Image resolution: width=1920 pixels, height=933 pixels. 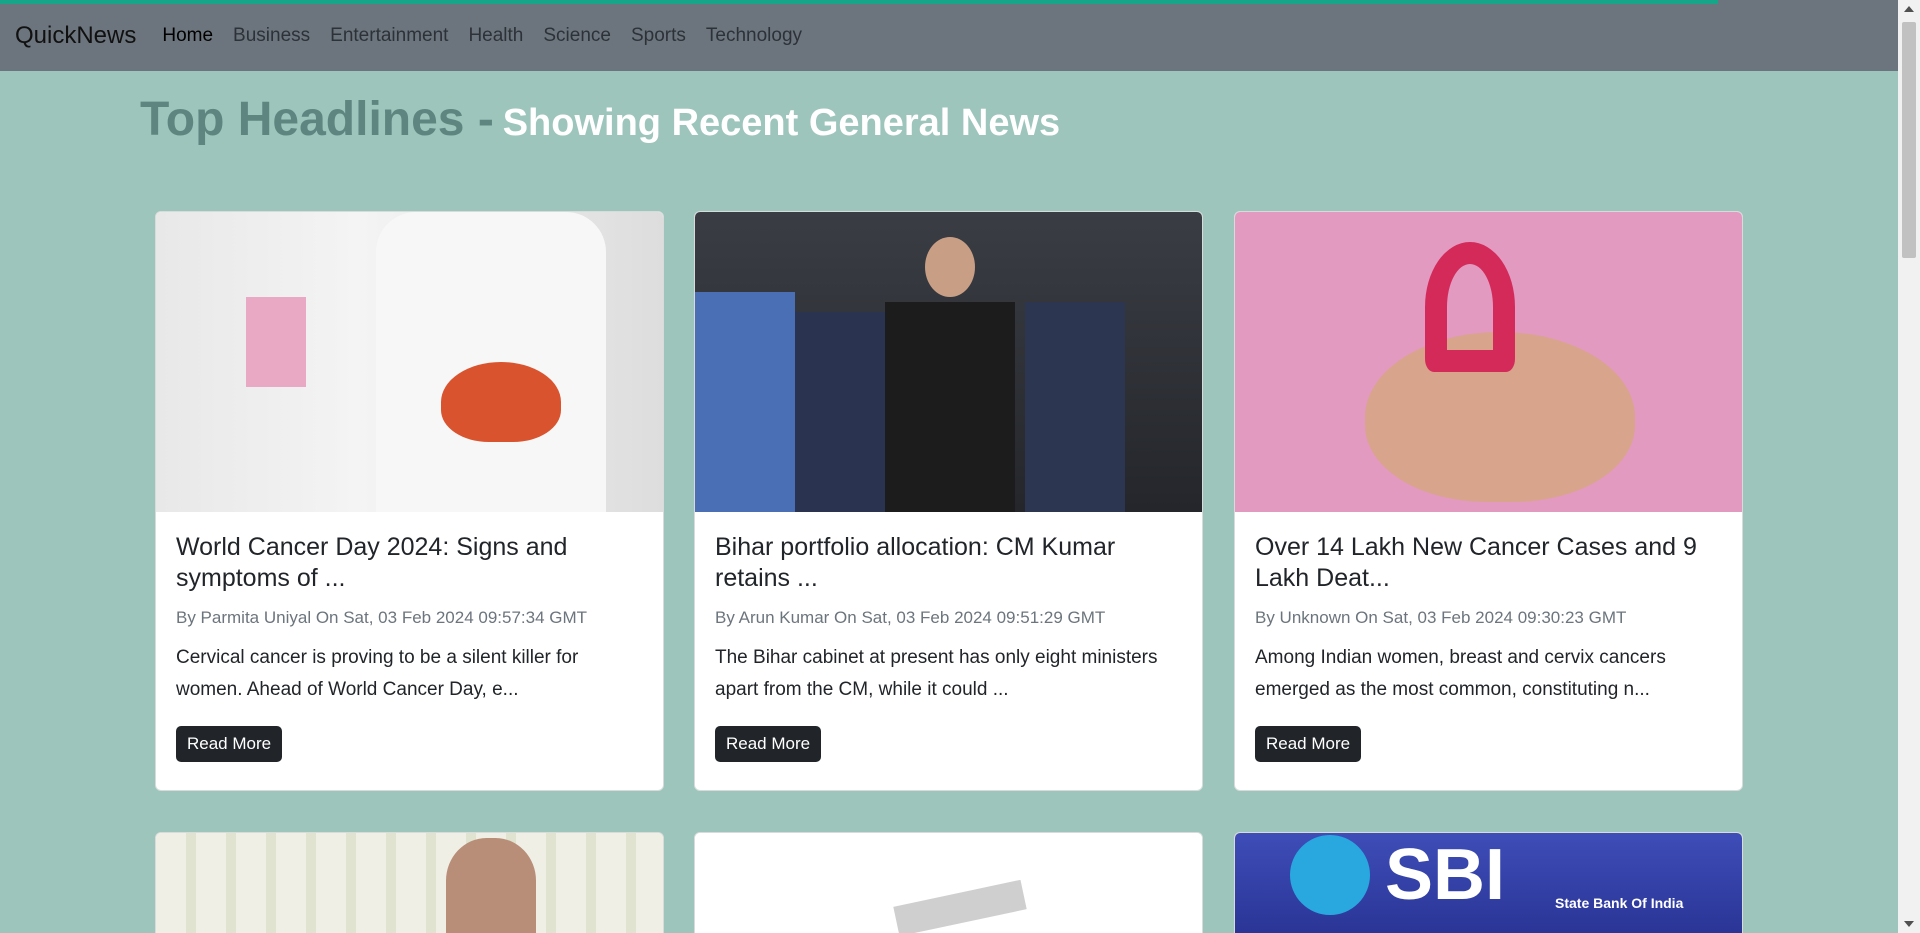 What do you see at coordinates (187, 36) in the screenshot?
I see `nav-home: Home` at bounding box center [187, 36].